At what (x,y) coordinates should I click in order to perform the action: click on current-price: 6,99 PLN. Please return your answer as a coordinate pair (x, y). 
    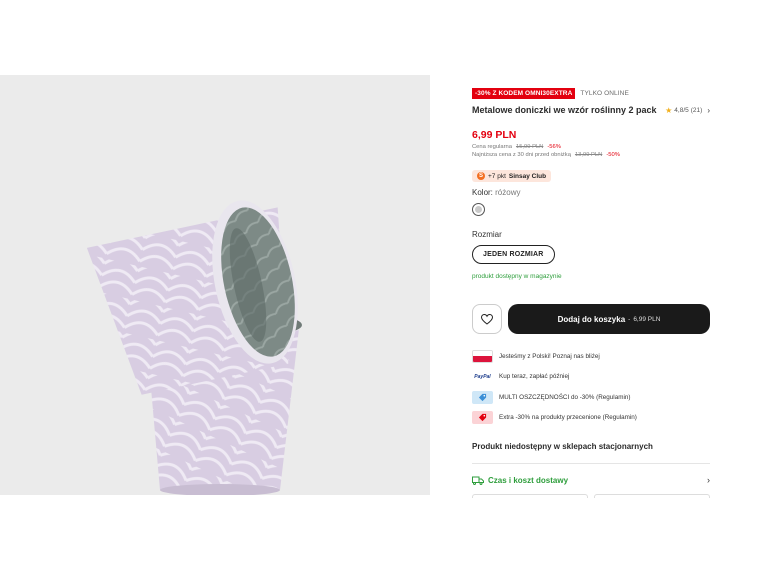
    Looking at the image, I should click on (494, 135).